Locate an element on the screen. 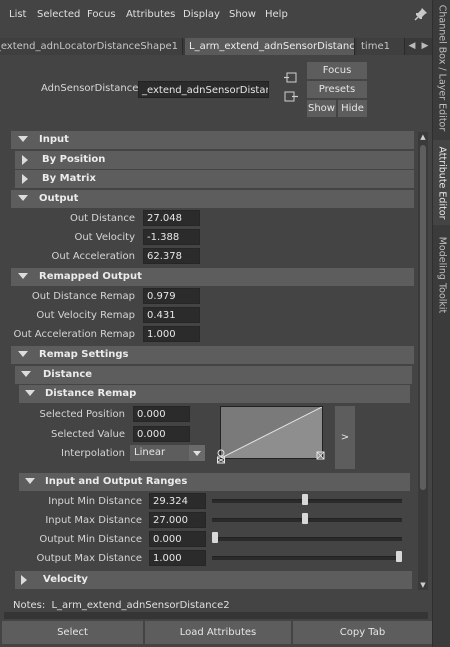 The width and height of the screenshot is (450, 647). out-acceleration-field: 62.378 is located at coordinates (171, 256).